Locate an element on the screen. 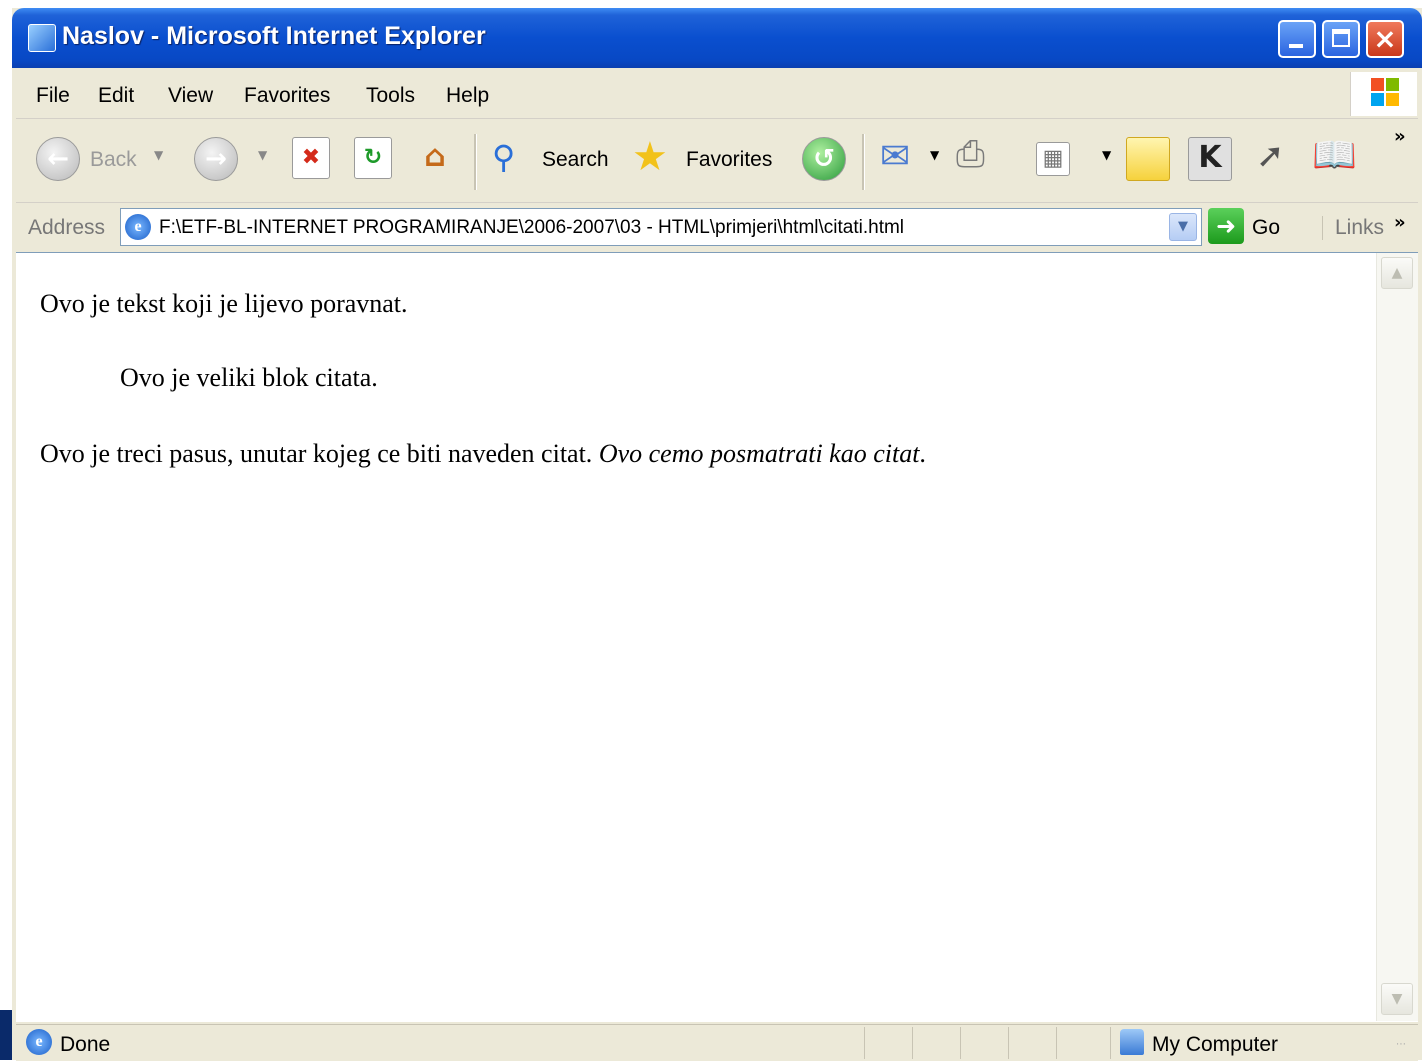 This screenshot has width=1424, height=1061. k-app-icon: K is located at coordinates (1210, 159).